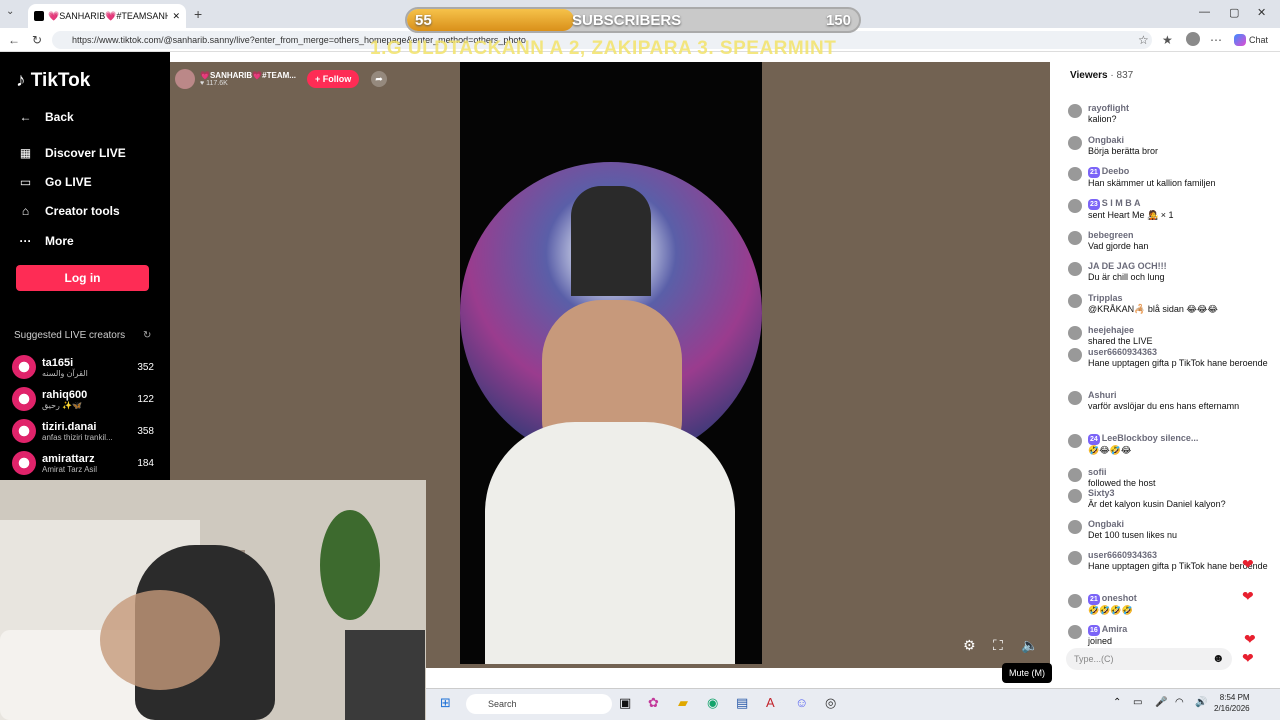 The image size is (1280, 720). What do you see at coordinates (801, 702) in the screenshot?
I see `discord-icon: ☺` at bounding box center [801, 702].